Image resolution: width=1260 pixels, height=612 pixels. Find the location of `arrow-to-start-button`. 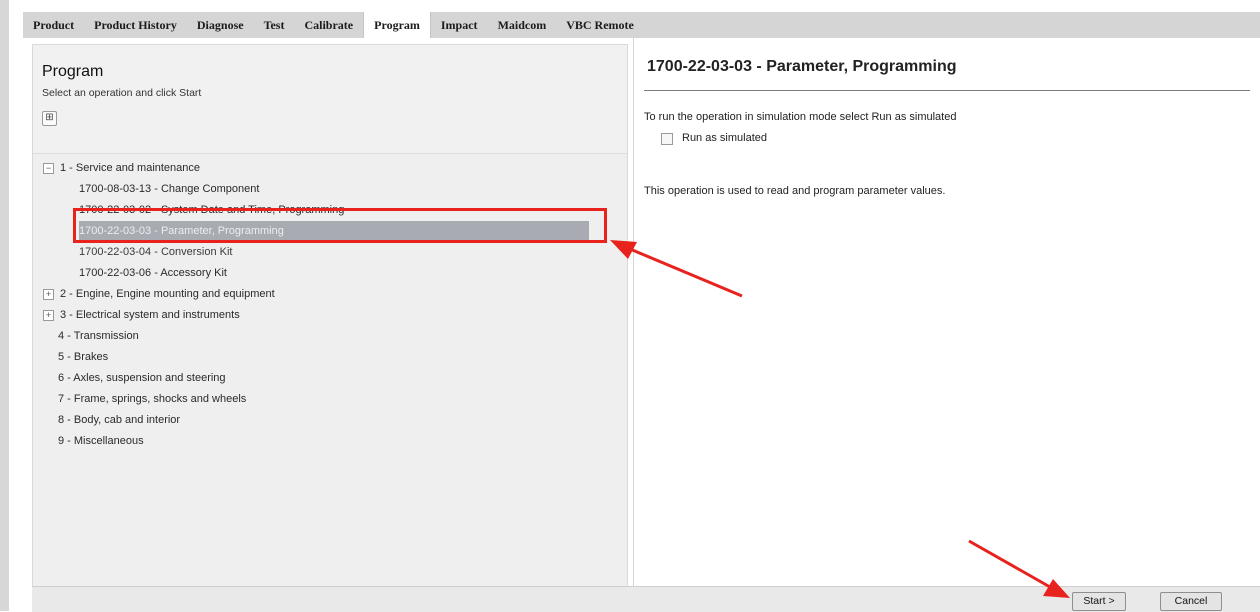

arrow-to-start-button is located at coordinates (1019, 568).